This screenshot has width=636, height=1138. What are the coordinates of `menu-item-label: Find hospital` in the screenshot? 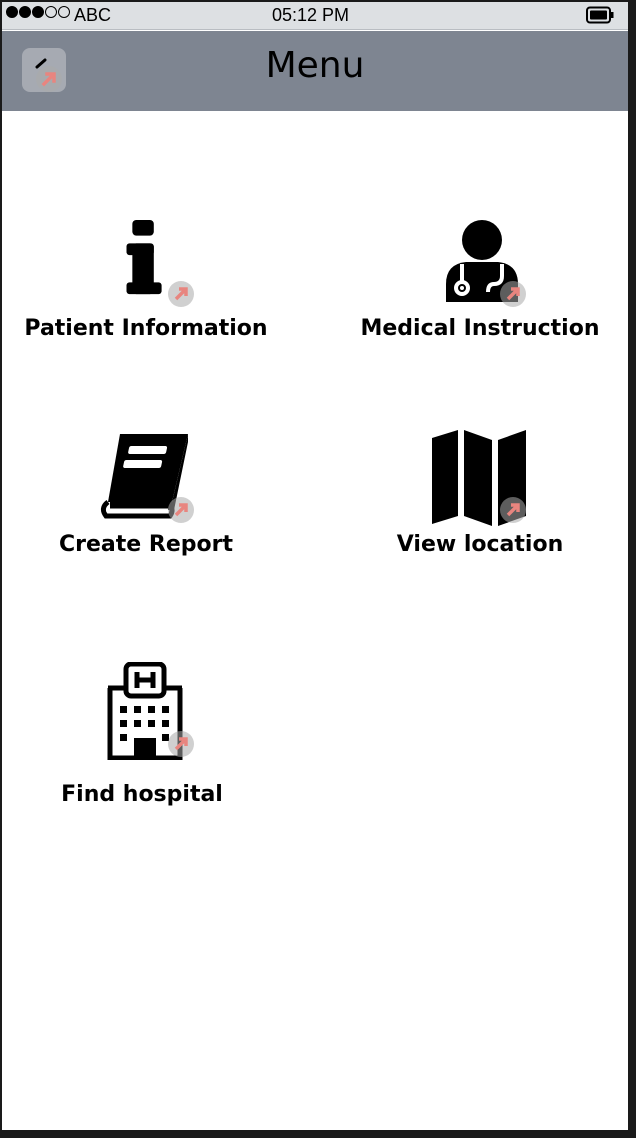 It's located at (142, 794).